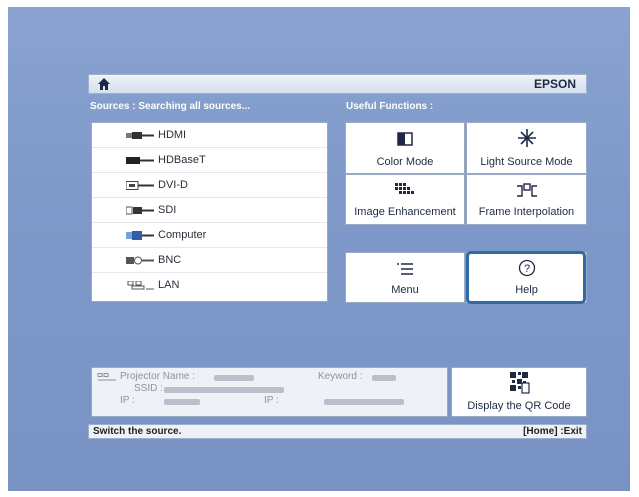  Describe the element at coordinates (526, 199) in the screenshot. I see `frame-interpolation-button: Frame Interpolation` at that location.